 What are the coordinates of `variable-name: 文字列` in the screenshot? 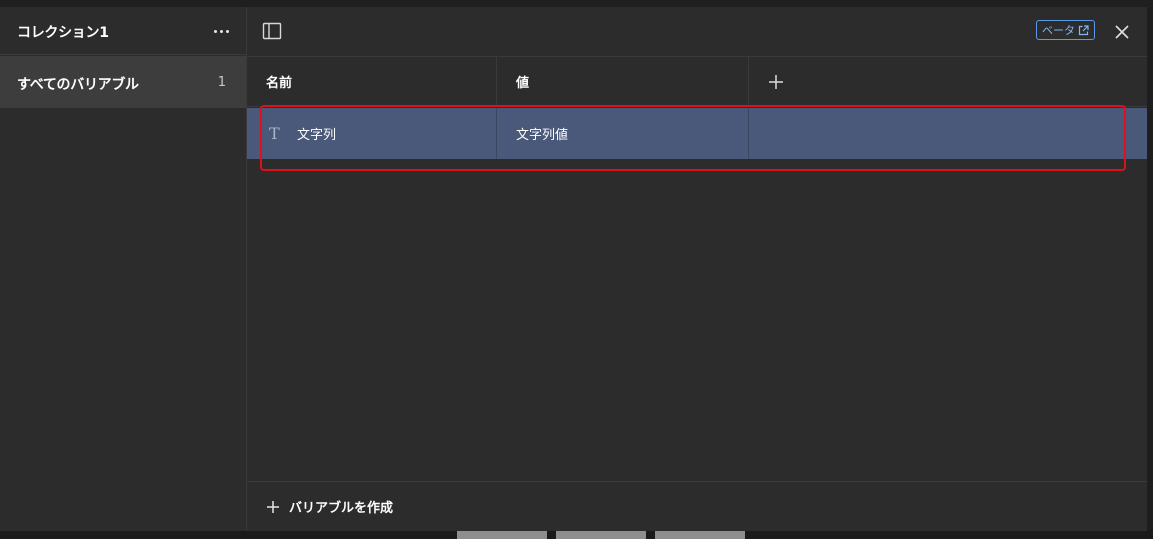 It's located at (317, 135).